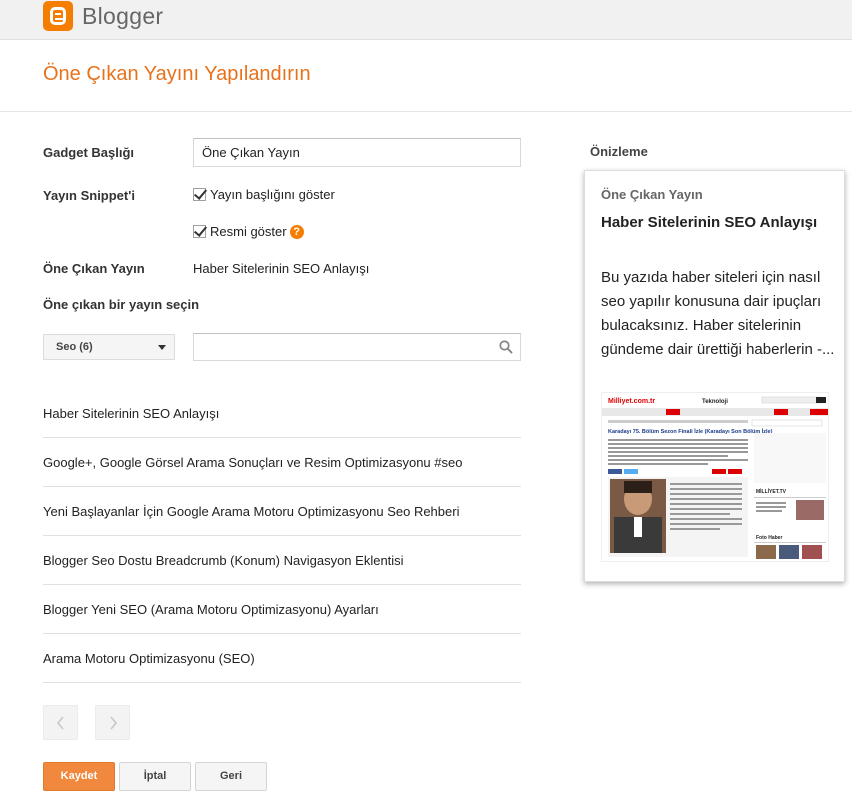 Image resolution: width=852 pixels, height=794 pixels. What do you see at coordinates (79, 776) in the screenshot?
I see `save-button: Kaydet` at bounding box center [79, 776].